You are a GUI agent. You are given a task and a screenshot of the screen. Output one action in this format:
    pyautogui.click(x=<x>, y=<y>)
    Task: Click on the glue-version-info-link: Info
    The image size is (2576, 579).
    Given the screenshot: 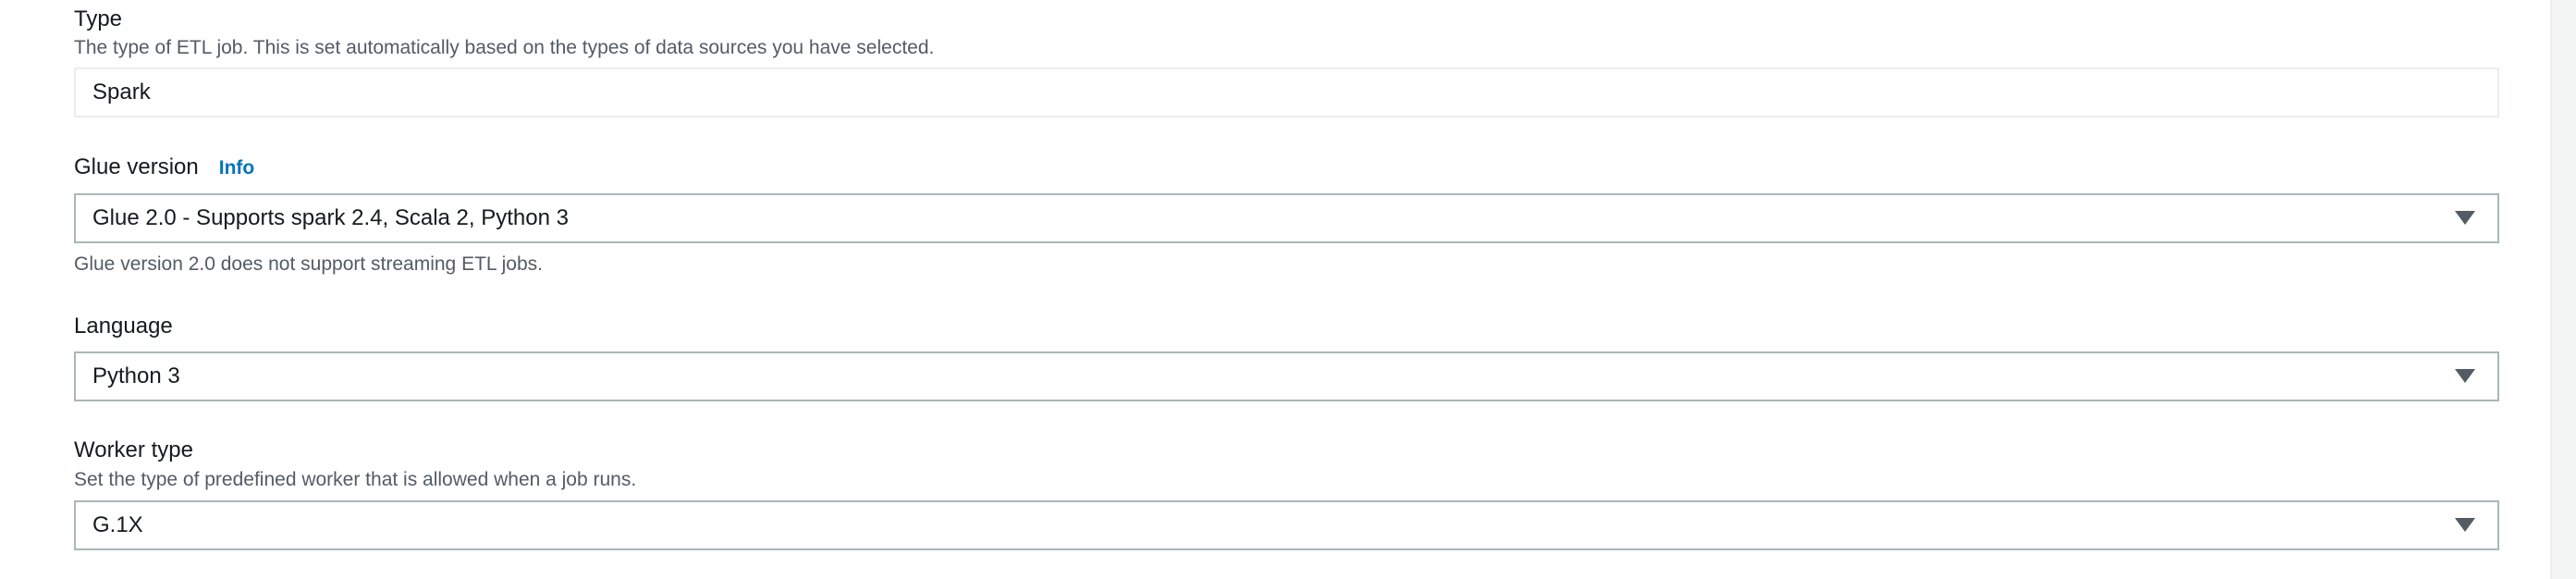 What is the action you would take?
    pyautogui.click(x=237, y=168)
    